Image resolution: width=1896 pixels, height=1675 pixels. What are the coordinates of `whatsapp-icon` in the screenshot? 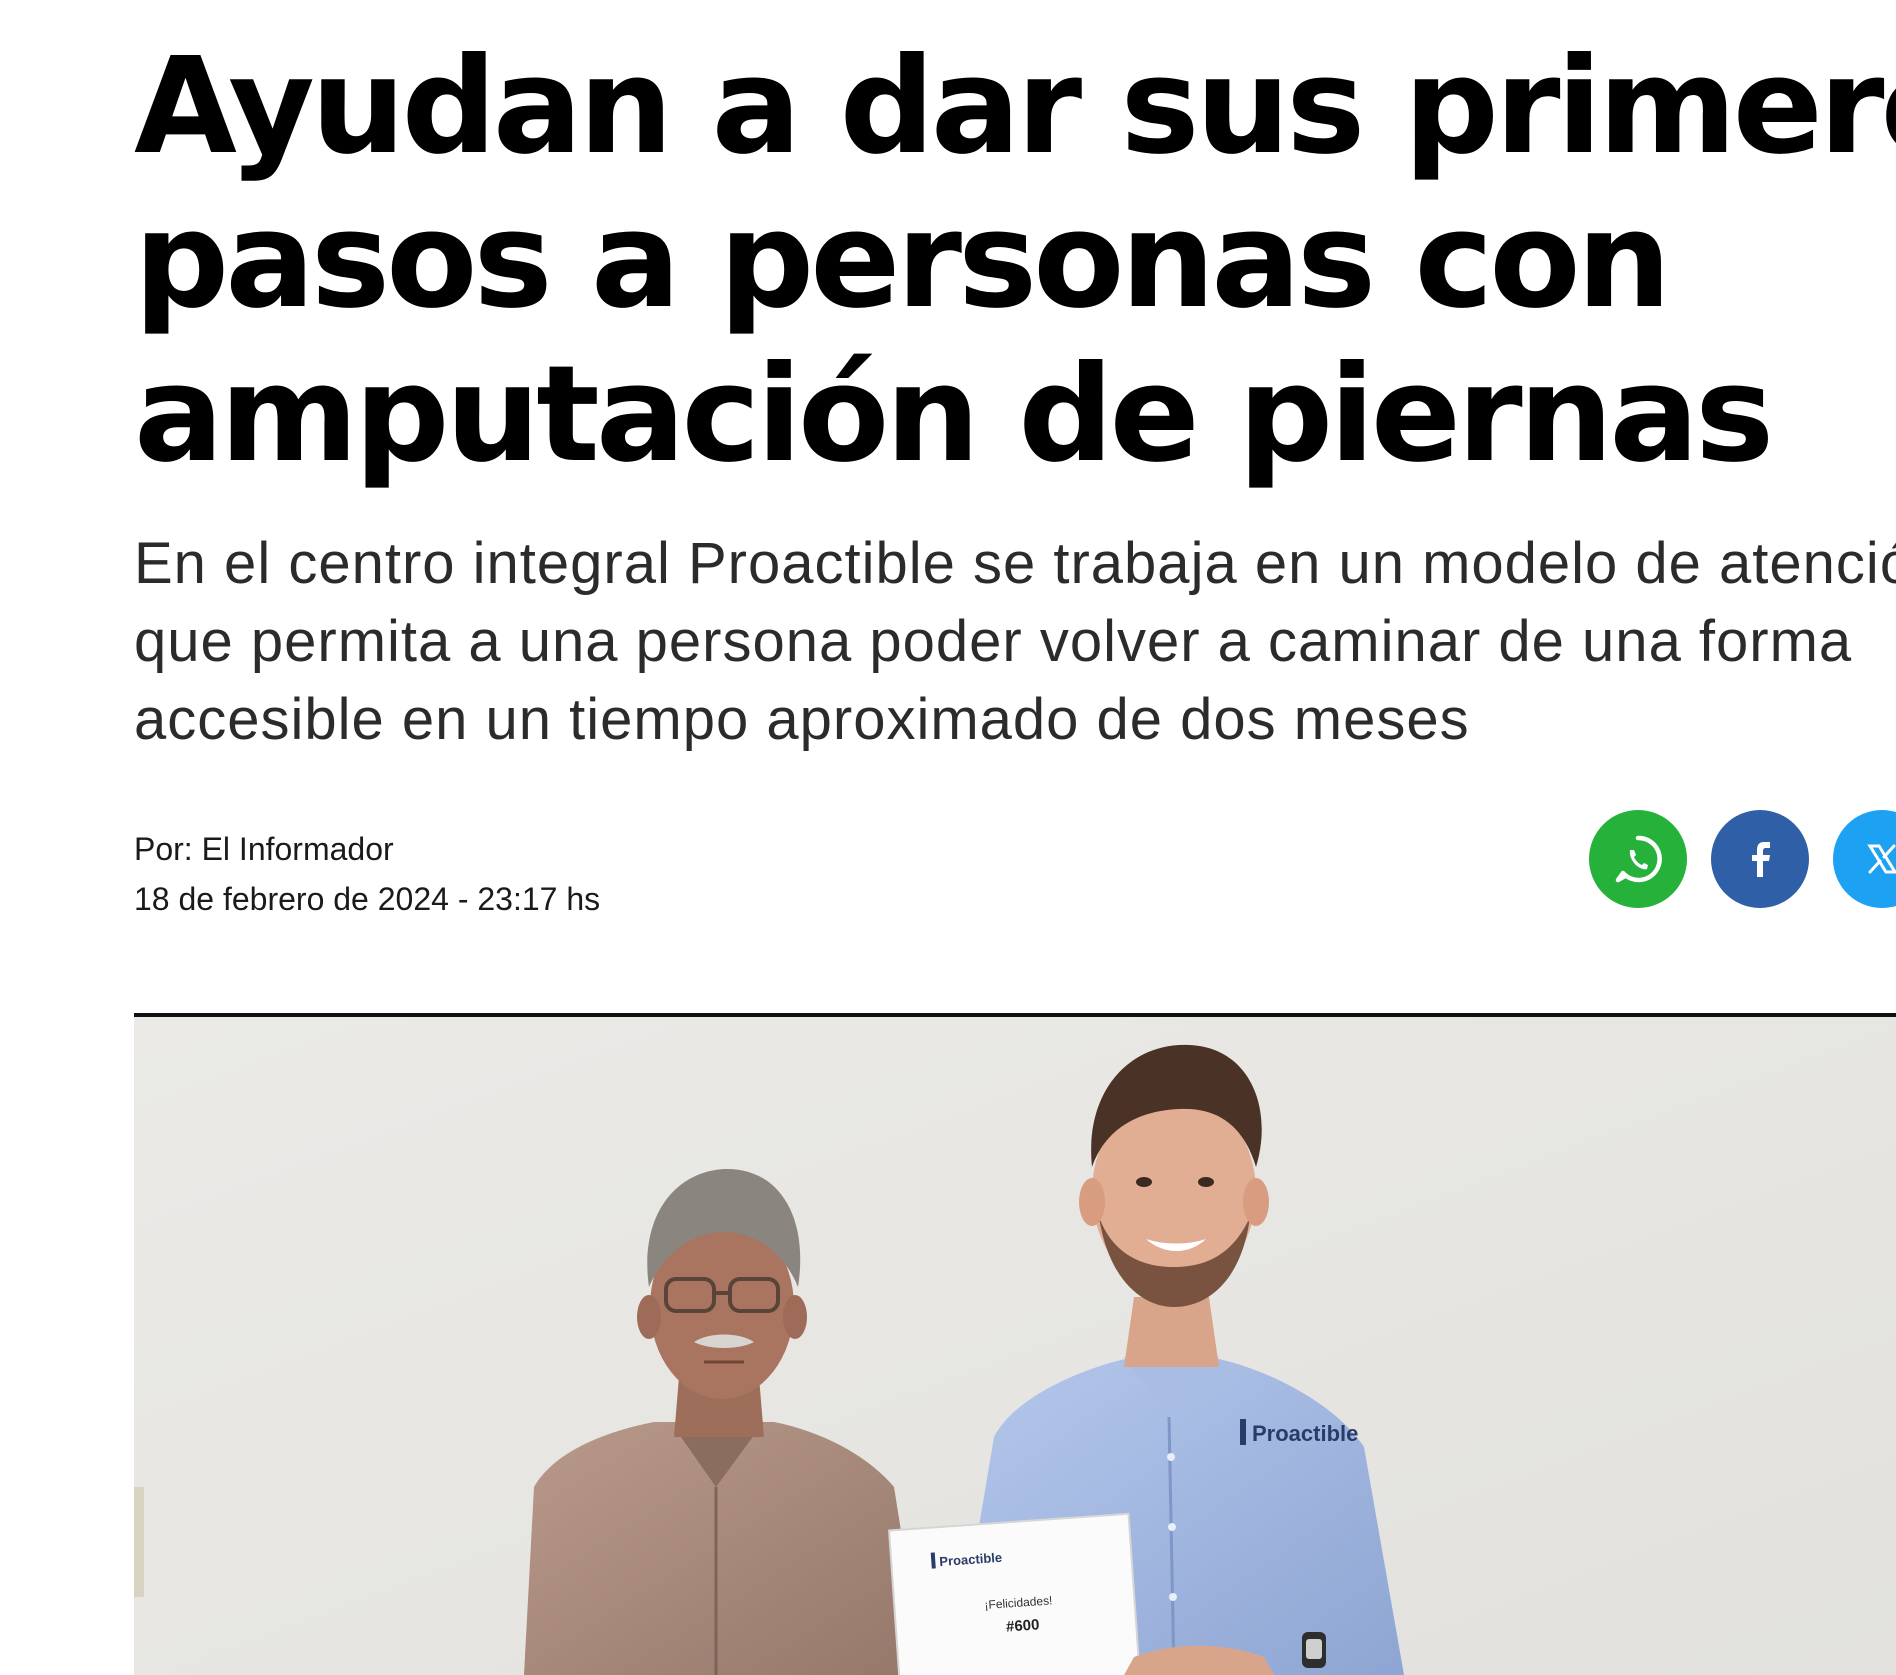 It's located at (1638, 859).